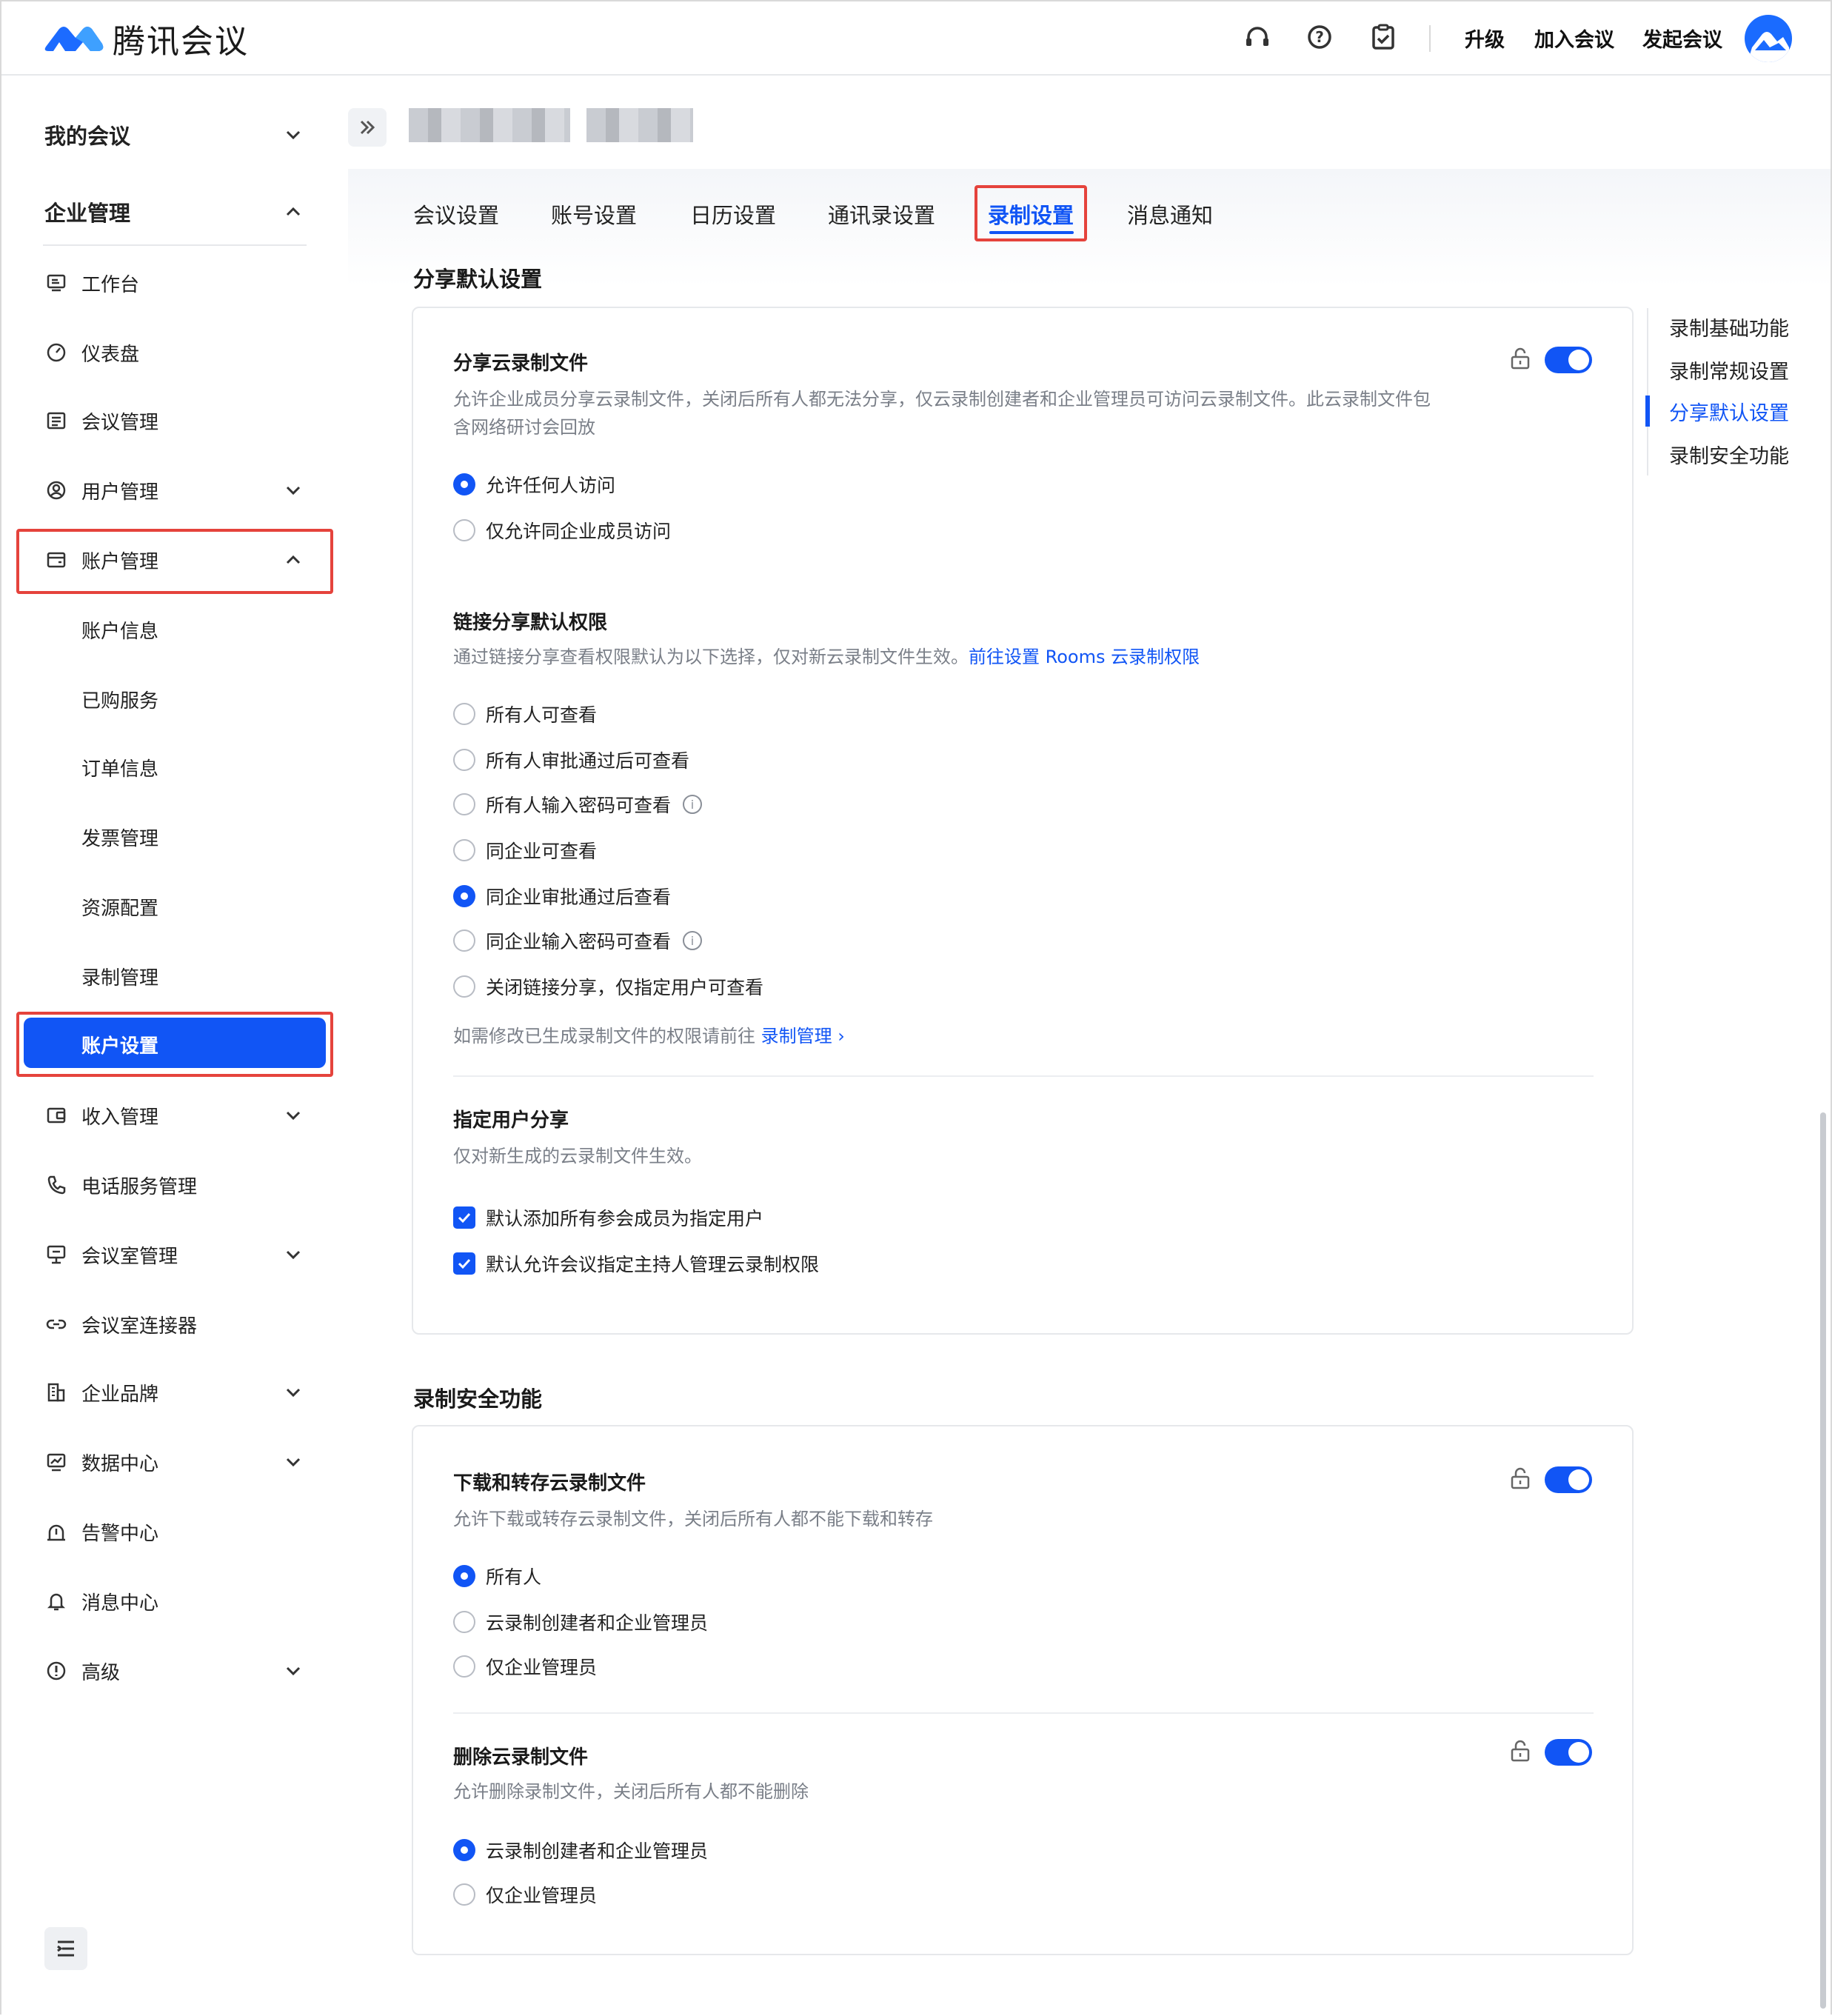 The image size is (1832, 2016). Describe the element at coordinates (175, 976) in the screenshot. I see `sidebar-item-recording-mgmt: 录制管理` at that location.